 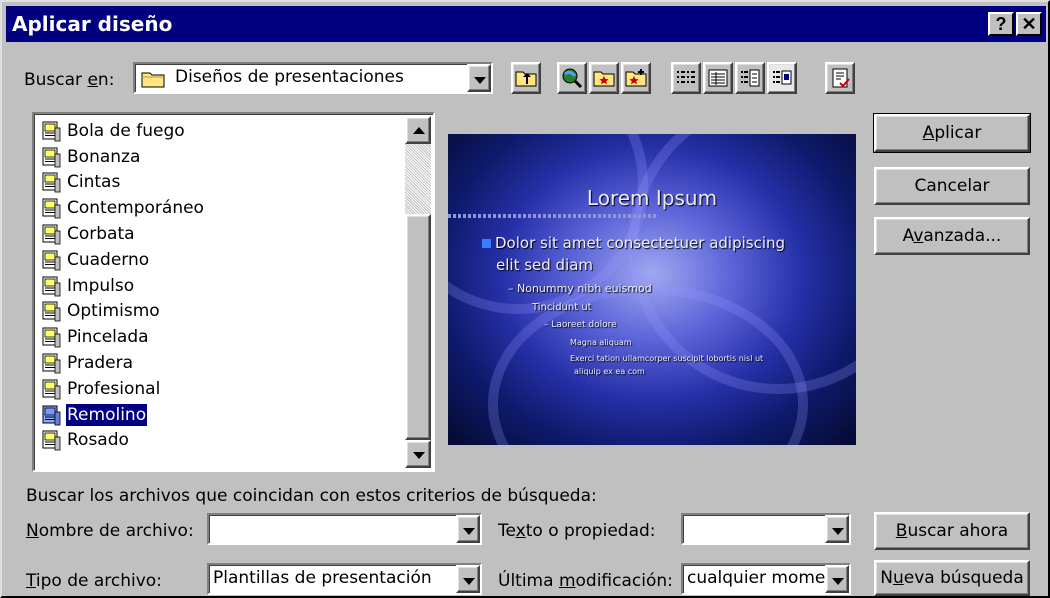 I want to click on scroll-thumb, so click(x=418, y=327).